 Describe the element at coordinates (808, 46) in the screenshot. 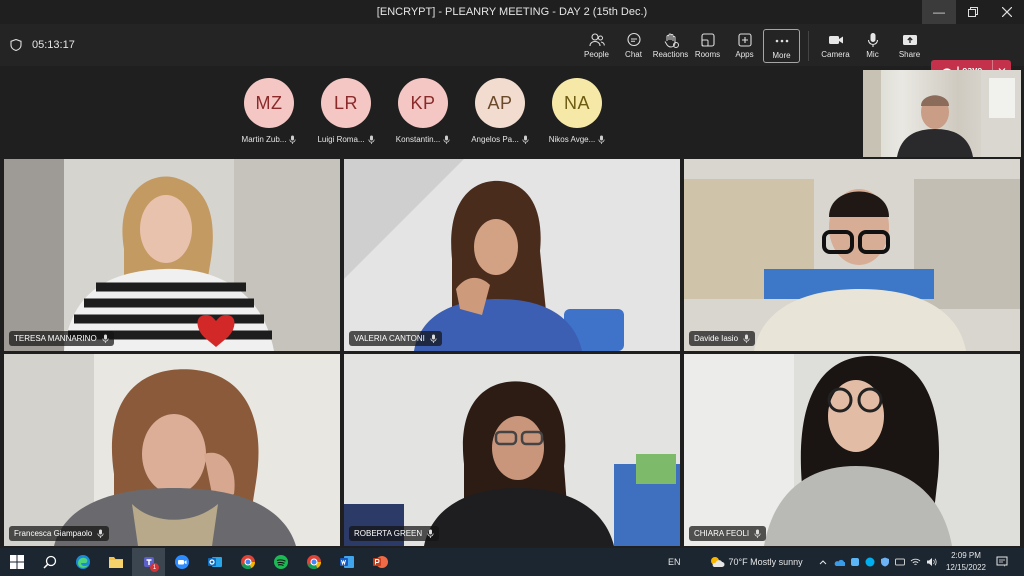

I see `toolbar-divider` at that location.